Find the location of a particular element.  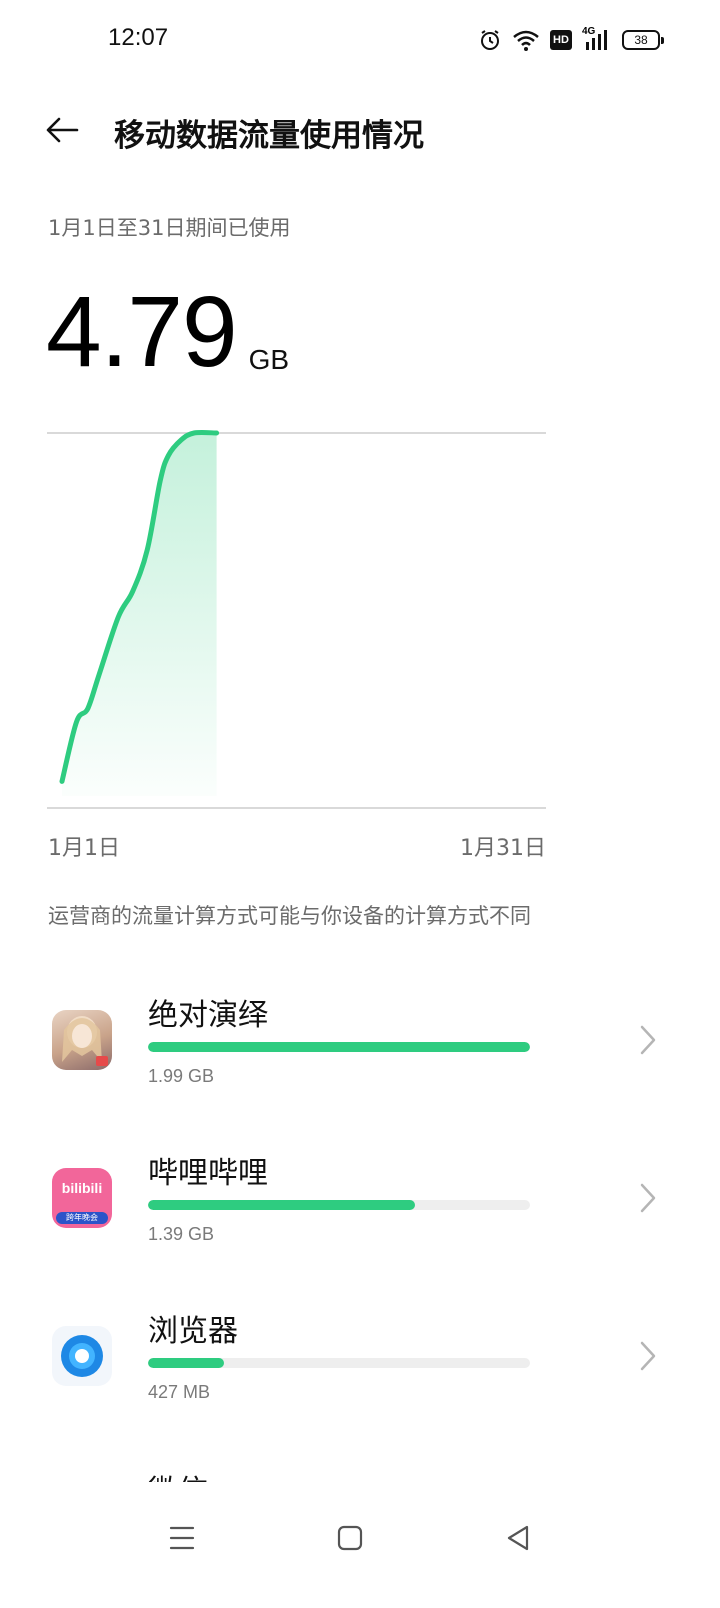

usage-period: 1月1日至31日期间已使用 is located at coordinates (169, 228).